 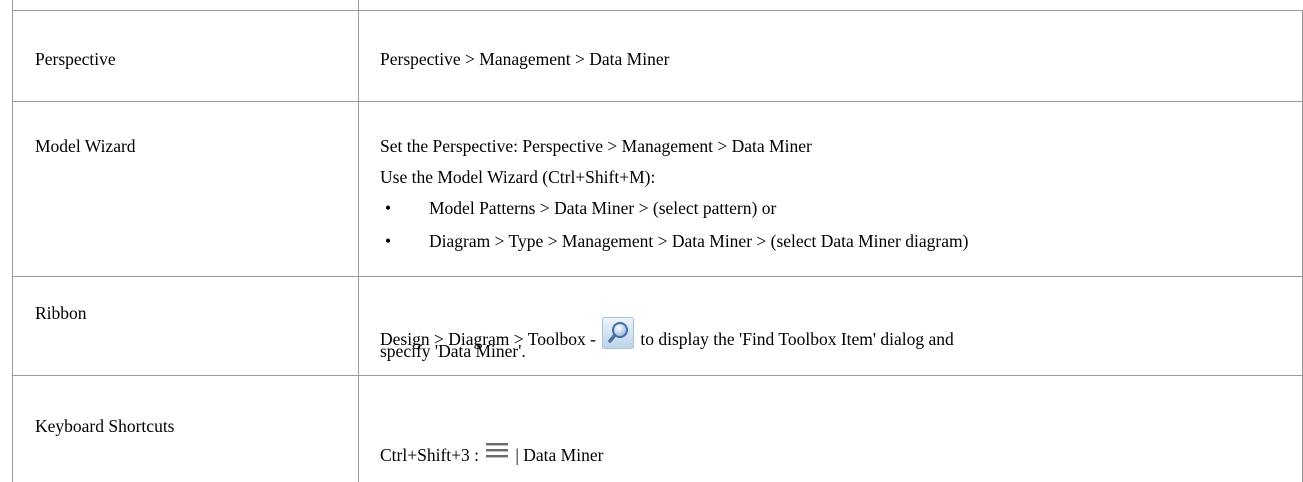 I want to click on row-label-cell: Perspective, so click(x=186, y=56).